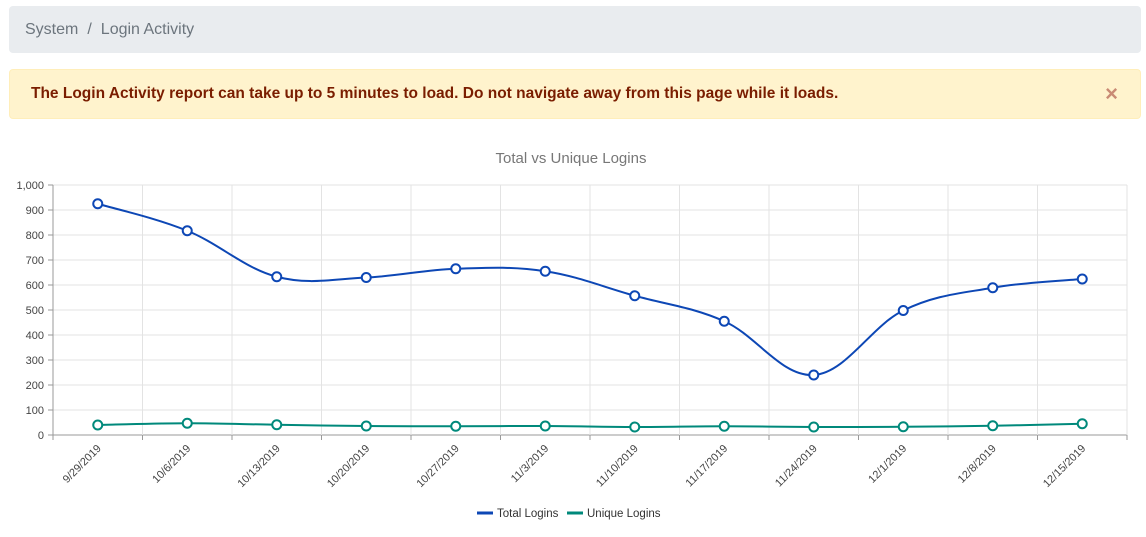 Image resolution: width=1146 pixels, height=537 pixels. Describe the element at coordinates (530, 464) in the screenshot. I see `x-tick-label: 11/3/2019` at that location.